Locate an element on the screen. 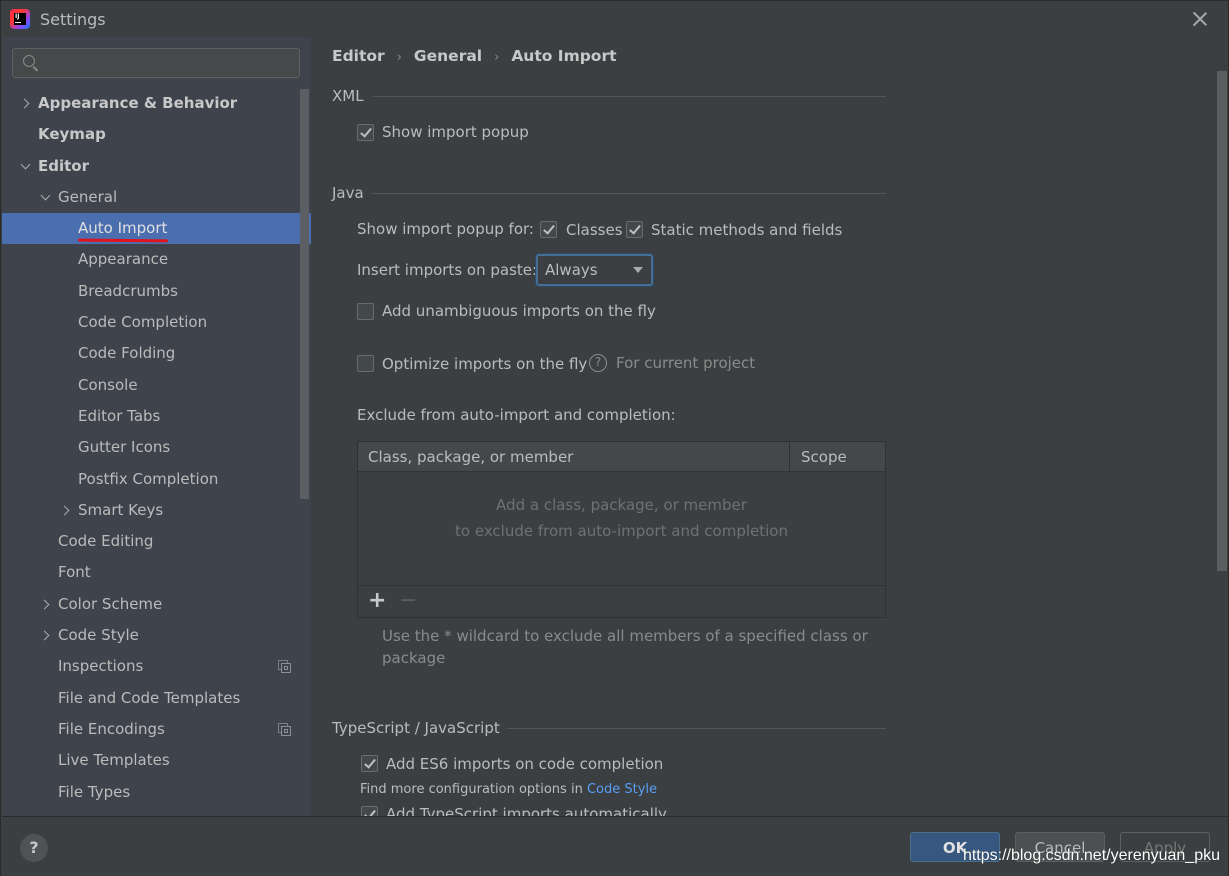 This screenshot has width=1229, height=876. sidebar-item-live-templates: Live Templates is located at coordinates (156, 760).